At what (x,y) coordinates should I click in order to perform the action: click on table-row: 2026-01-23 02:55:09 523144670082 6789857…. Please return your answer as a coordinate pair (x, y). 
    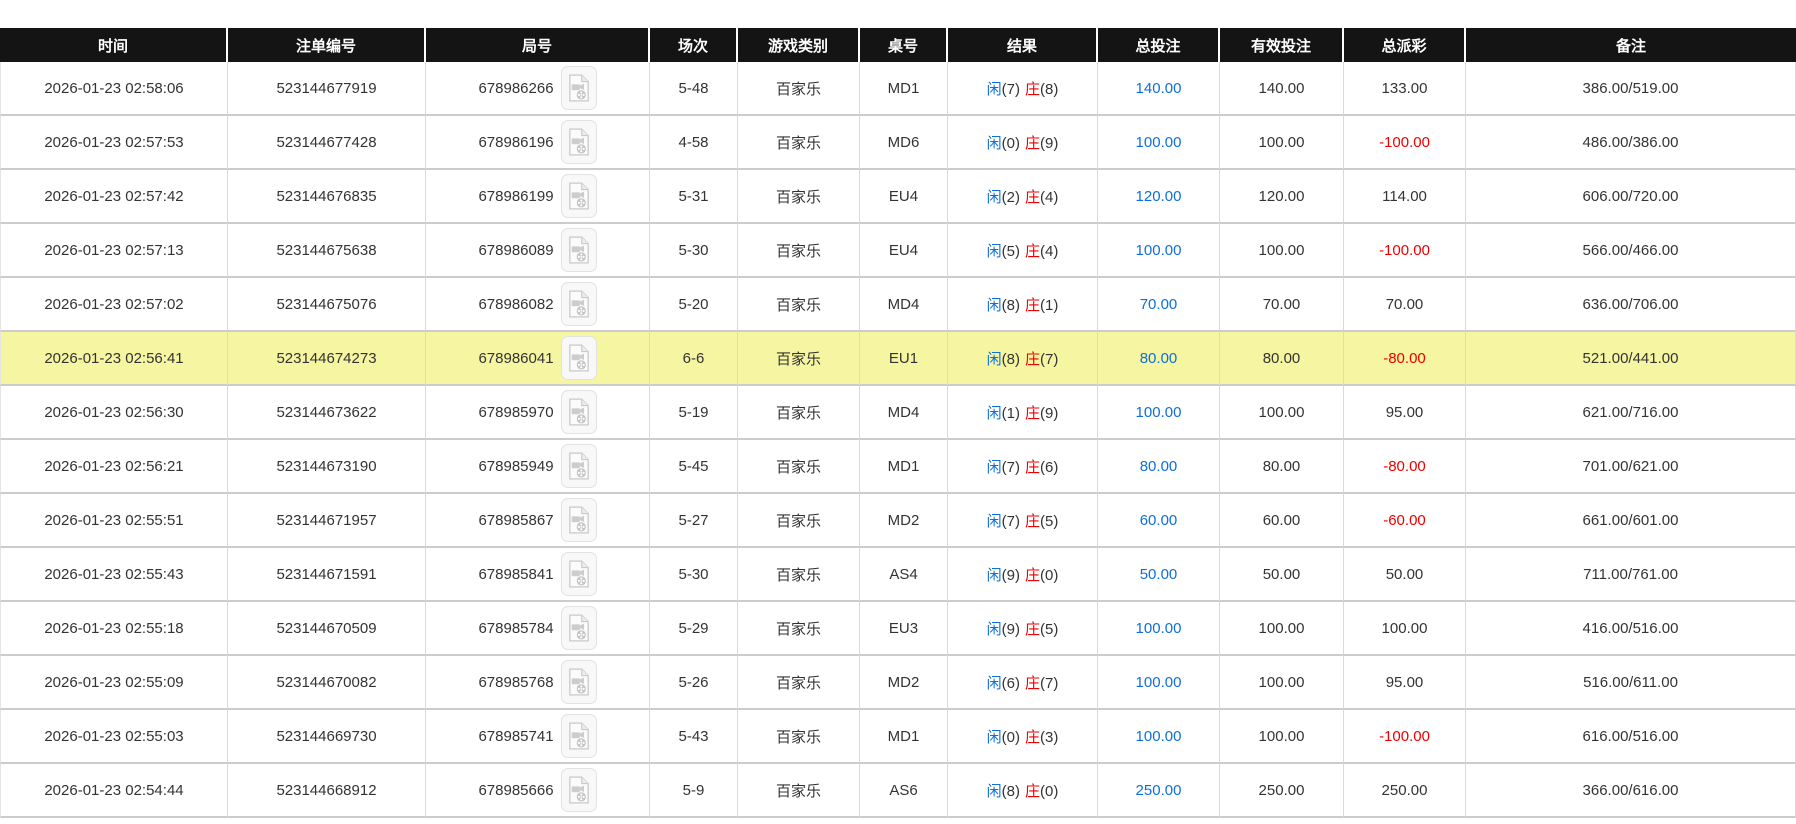
    Looking at the image, I should click on (898, 683).